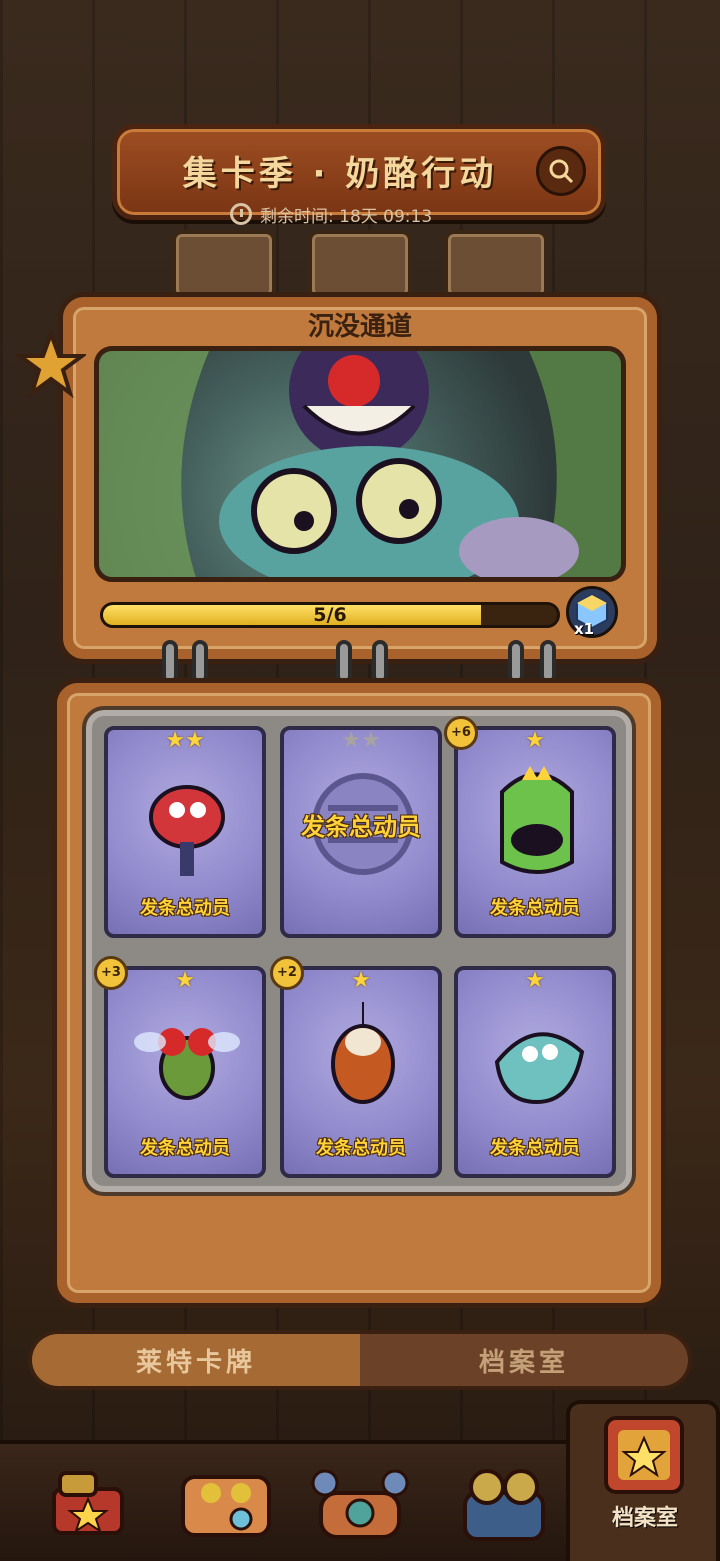  Describe the element at coordinates (226, 1506) in the screenshot. I see `lunchbox-icon` at that location.